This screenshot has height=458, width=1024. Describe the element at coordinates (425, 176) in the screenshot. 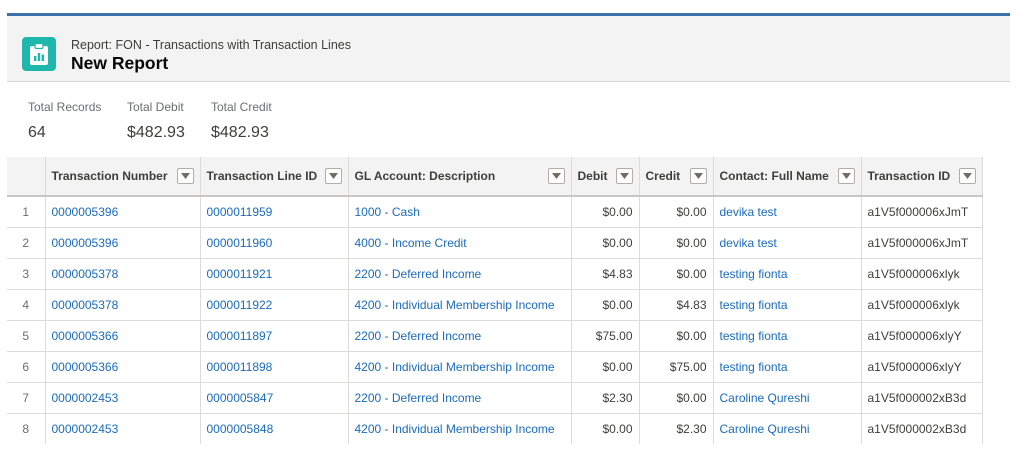

I see `column-header-label: GL Account: Description` at that location.